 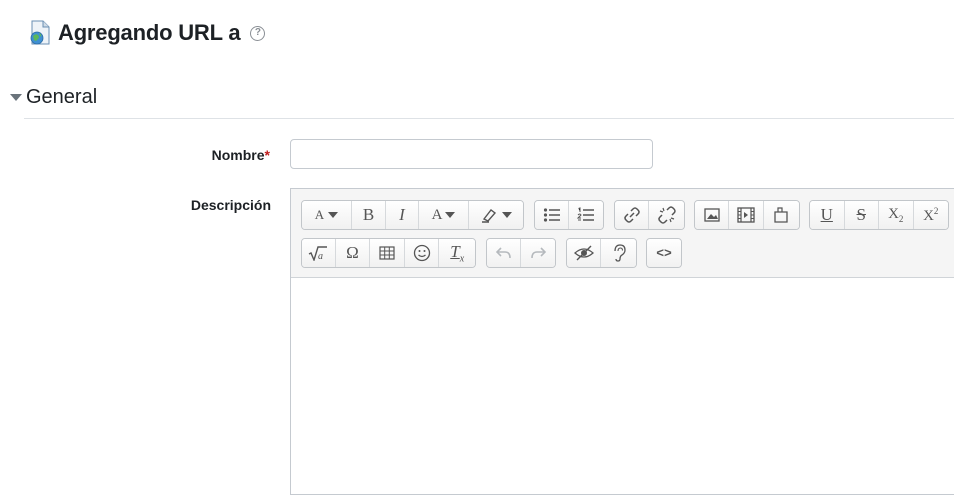 I want to click on subscript-icon: X2, so click(x=895, y=215).